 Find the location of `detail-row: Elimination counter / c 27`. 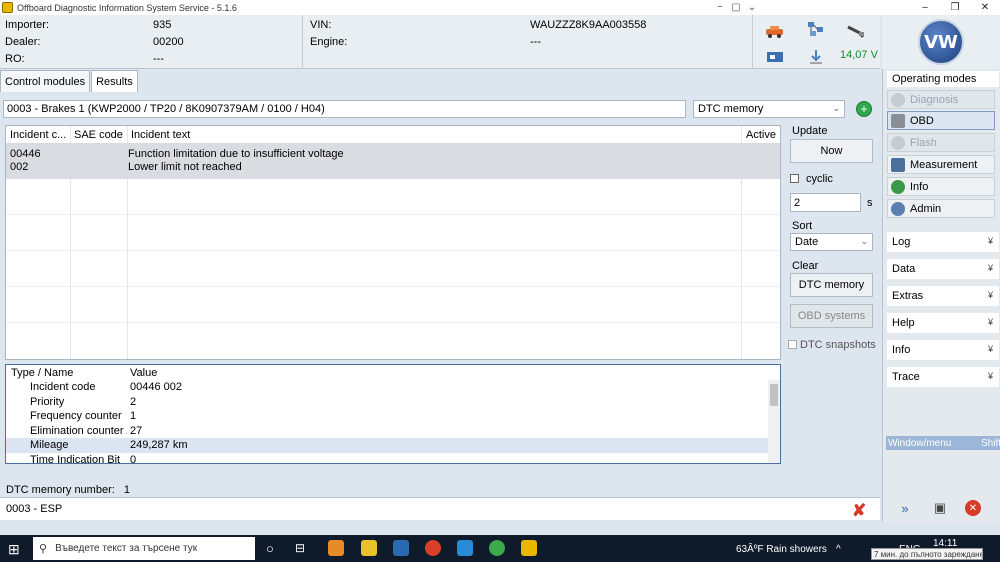

detail-row: Elimination counter / c 27 is located at coordinates (387, 431).